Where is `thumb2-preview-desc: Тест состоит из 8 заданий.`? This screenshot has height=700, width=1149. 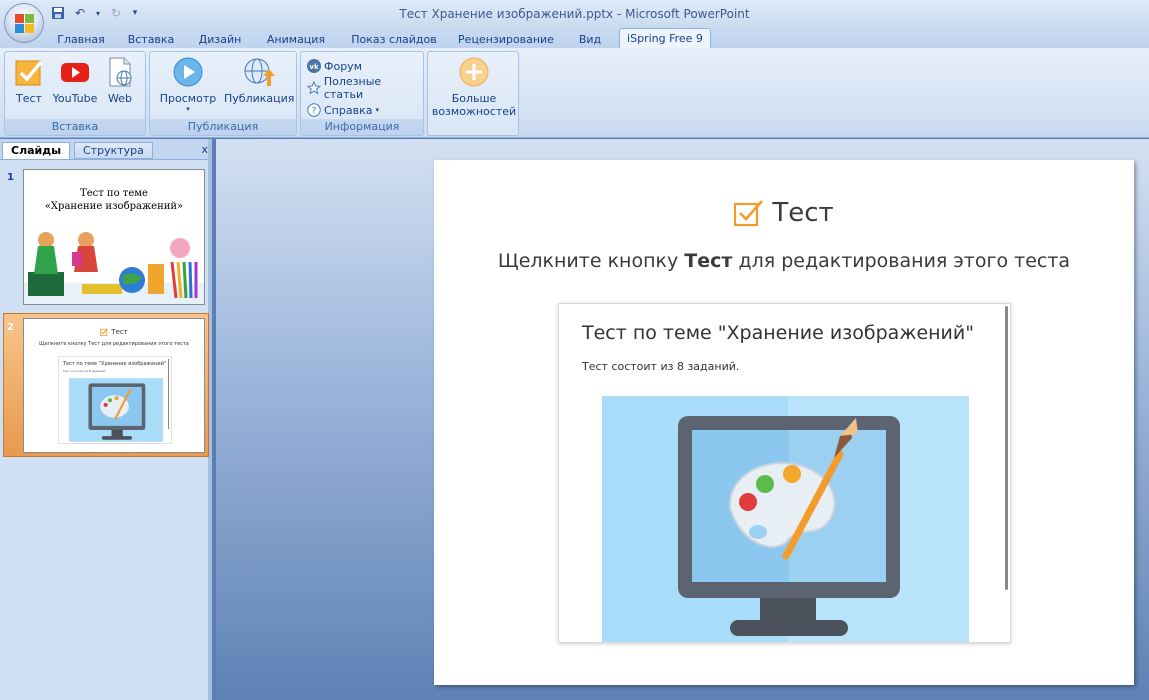 thumb2-preview-desc: Тест состоит из 8 заданий. is located at coordinates (84, 371).